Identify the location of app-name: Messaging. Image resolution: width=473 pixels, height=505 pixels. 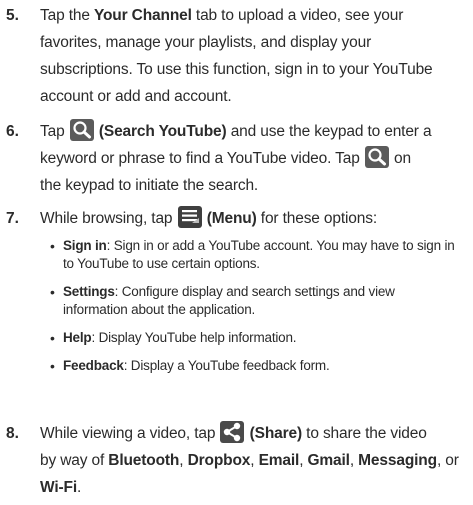
(397, 460).